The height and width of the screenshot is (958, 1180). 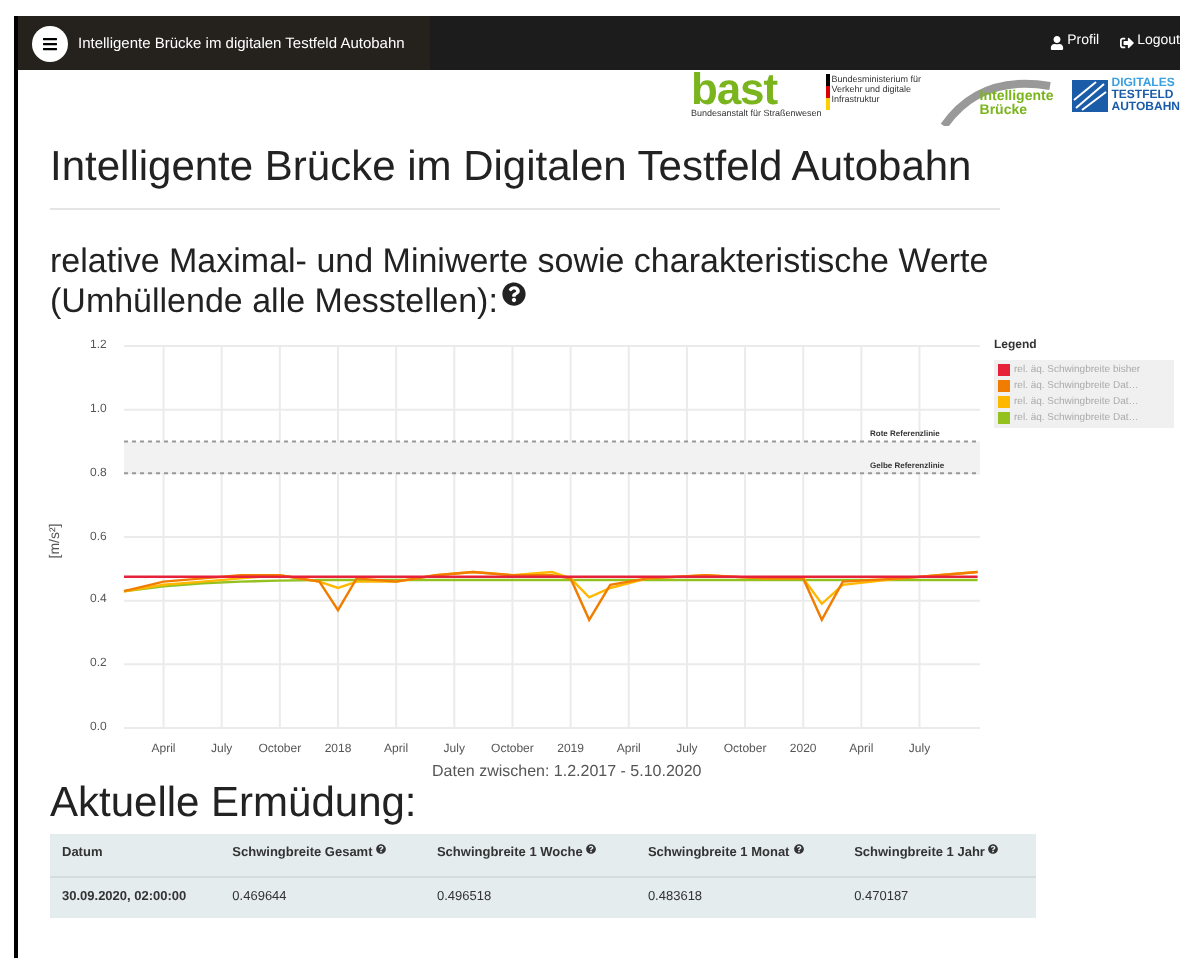 I want to click on logout-icon, so click(x=1126, y=43).